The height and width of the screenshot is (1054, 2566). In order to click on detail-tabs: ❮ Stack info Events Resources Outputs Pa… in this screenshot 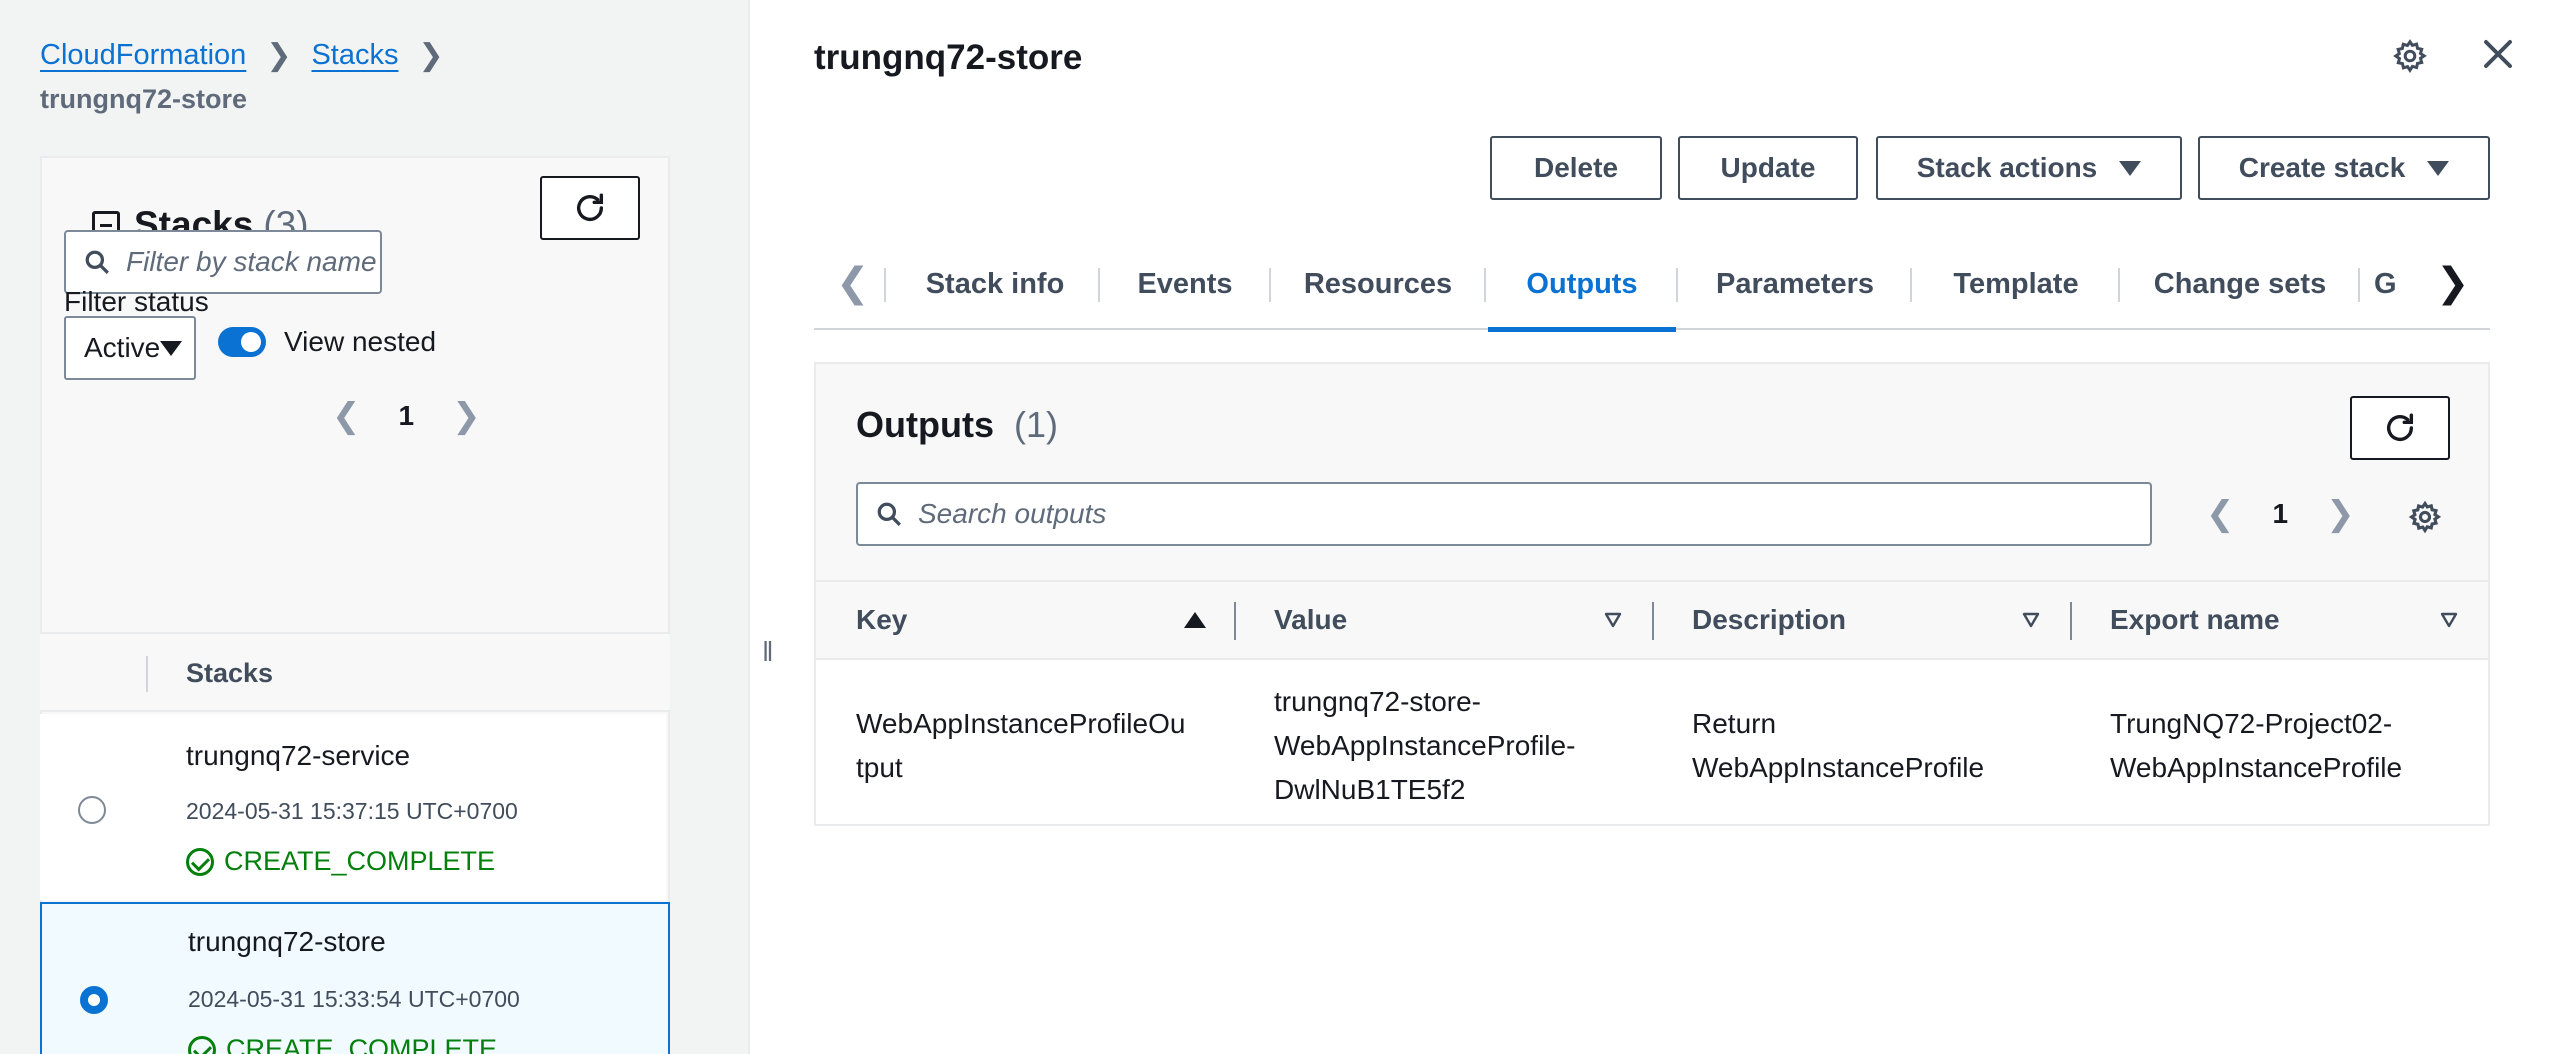, I will do `click(1652, 285)`.